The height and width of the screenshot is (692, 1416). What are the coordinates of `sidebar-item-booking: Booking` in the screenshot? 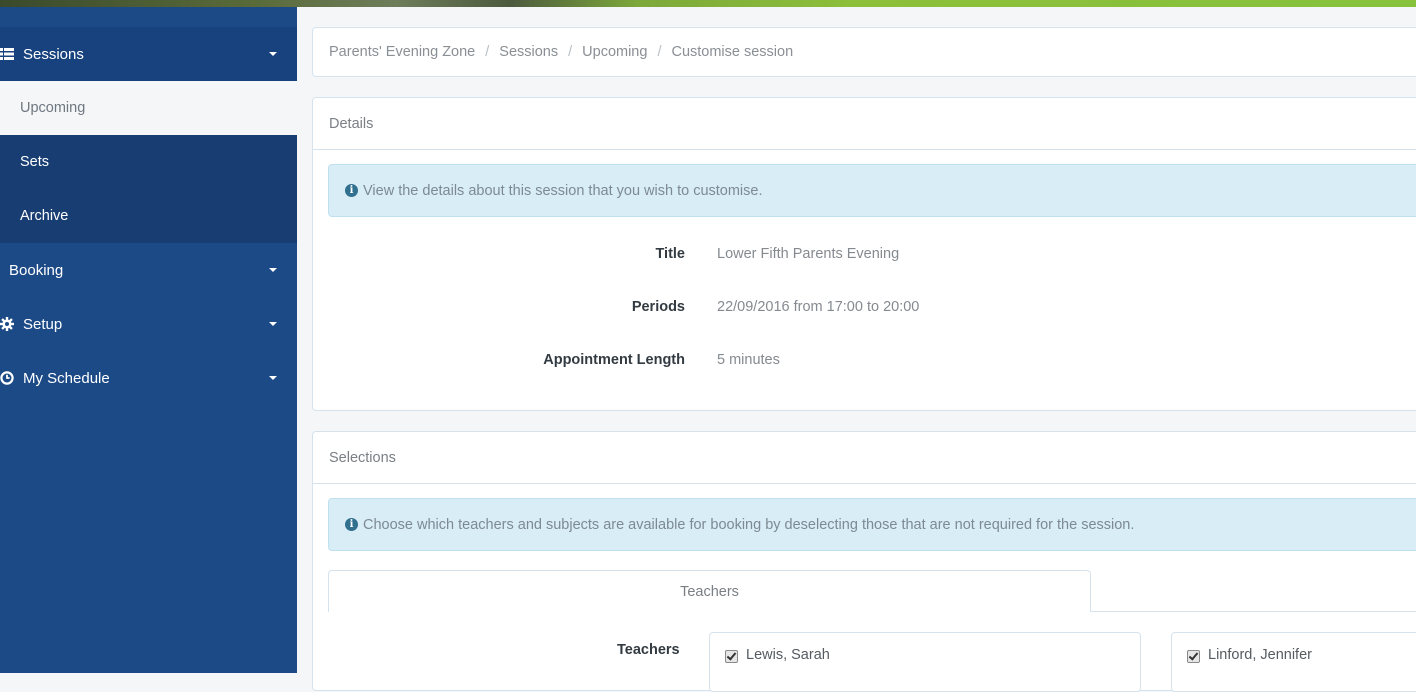 It's located at (148, 270).